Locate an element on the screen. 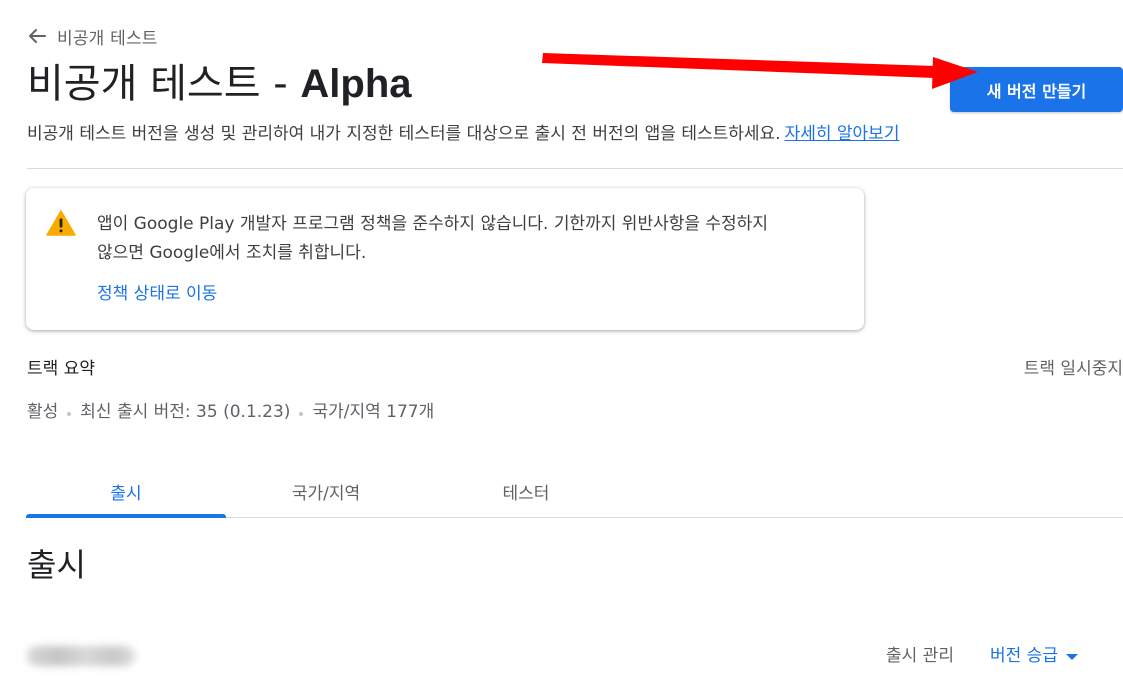 The height and width of the screenshot is (682, 1123). tab-releases: 출시 is located at coordinates (126, 492).